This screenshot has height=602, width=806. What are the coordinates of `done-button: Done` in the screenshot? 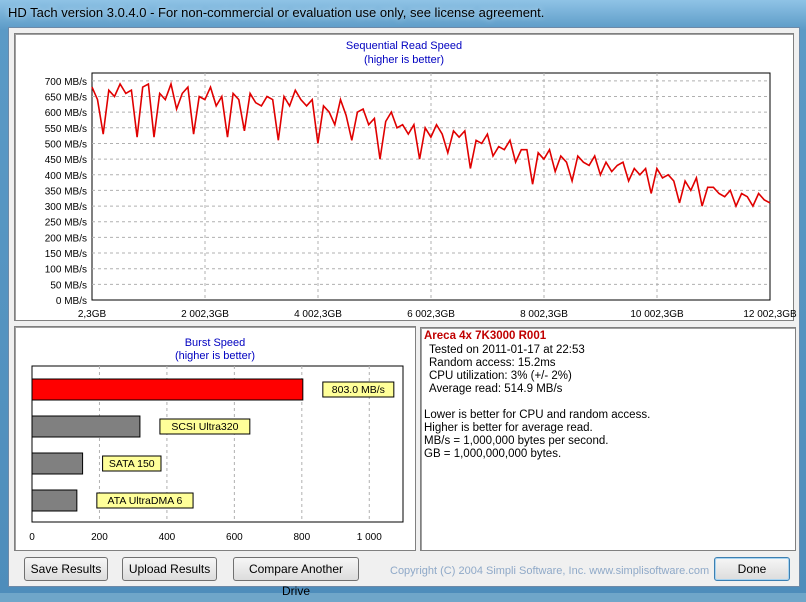 It's located at (752, 569).